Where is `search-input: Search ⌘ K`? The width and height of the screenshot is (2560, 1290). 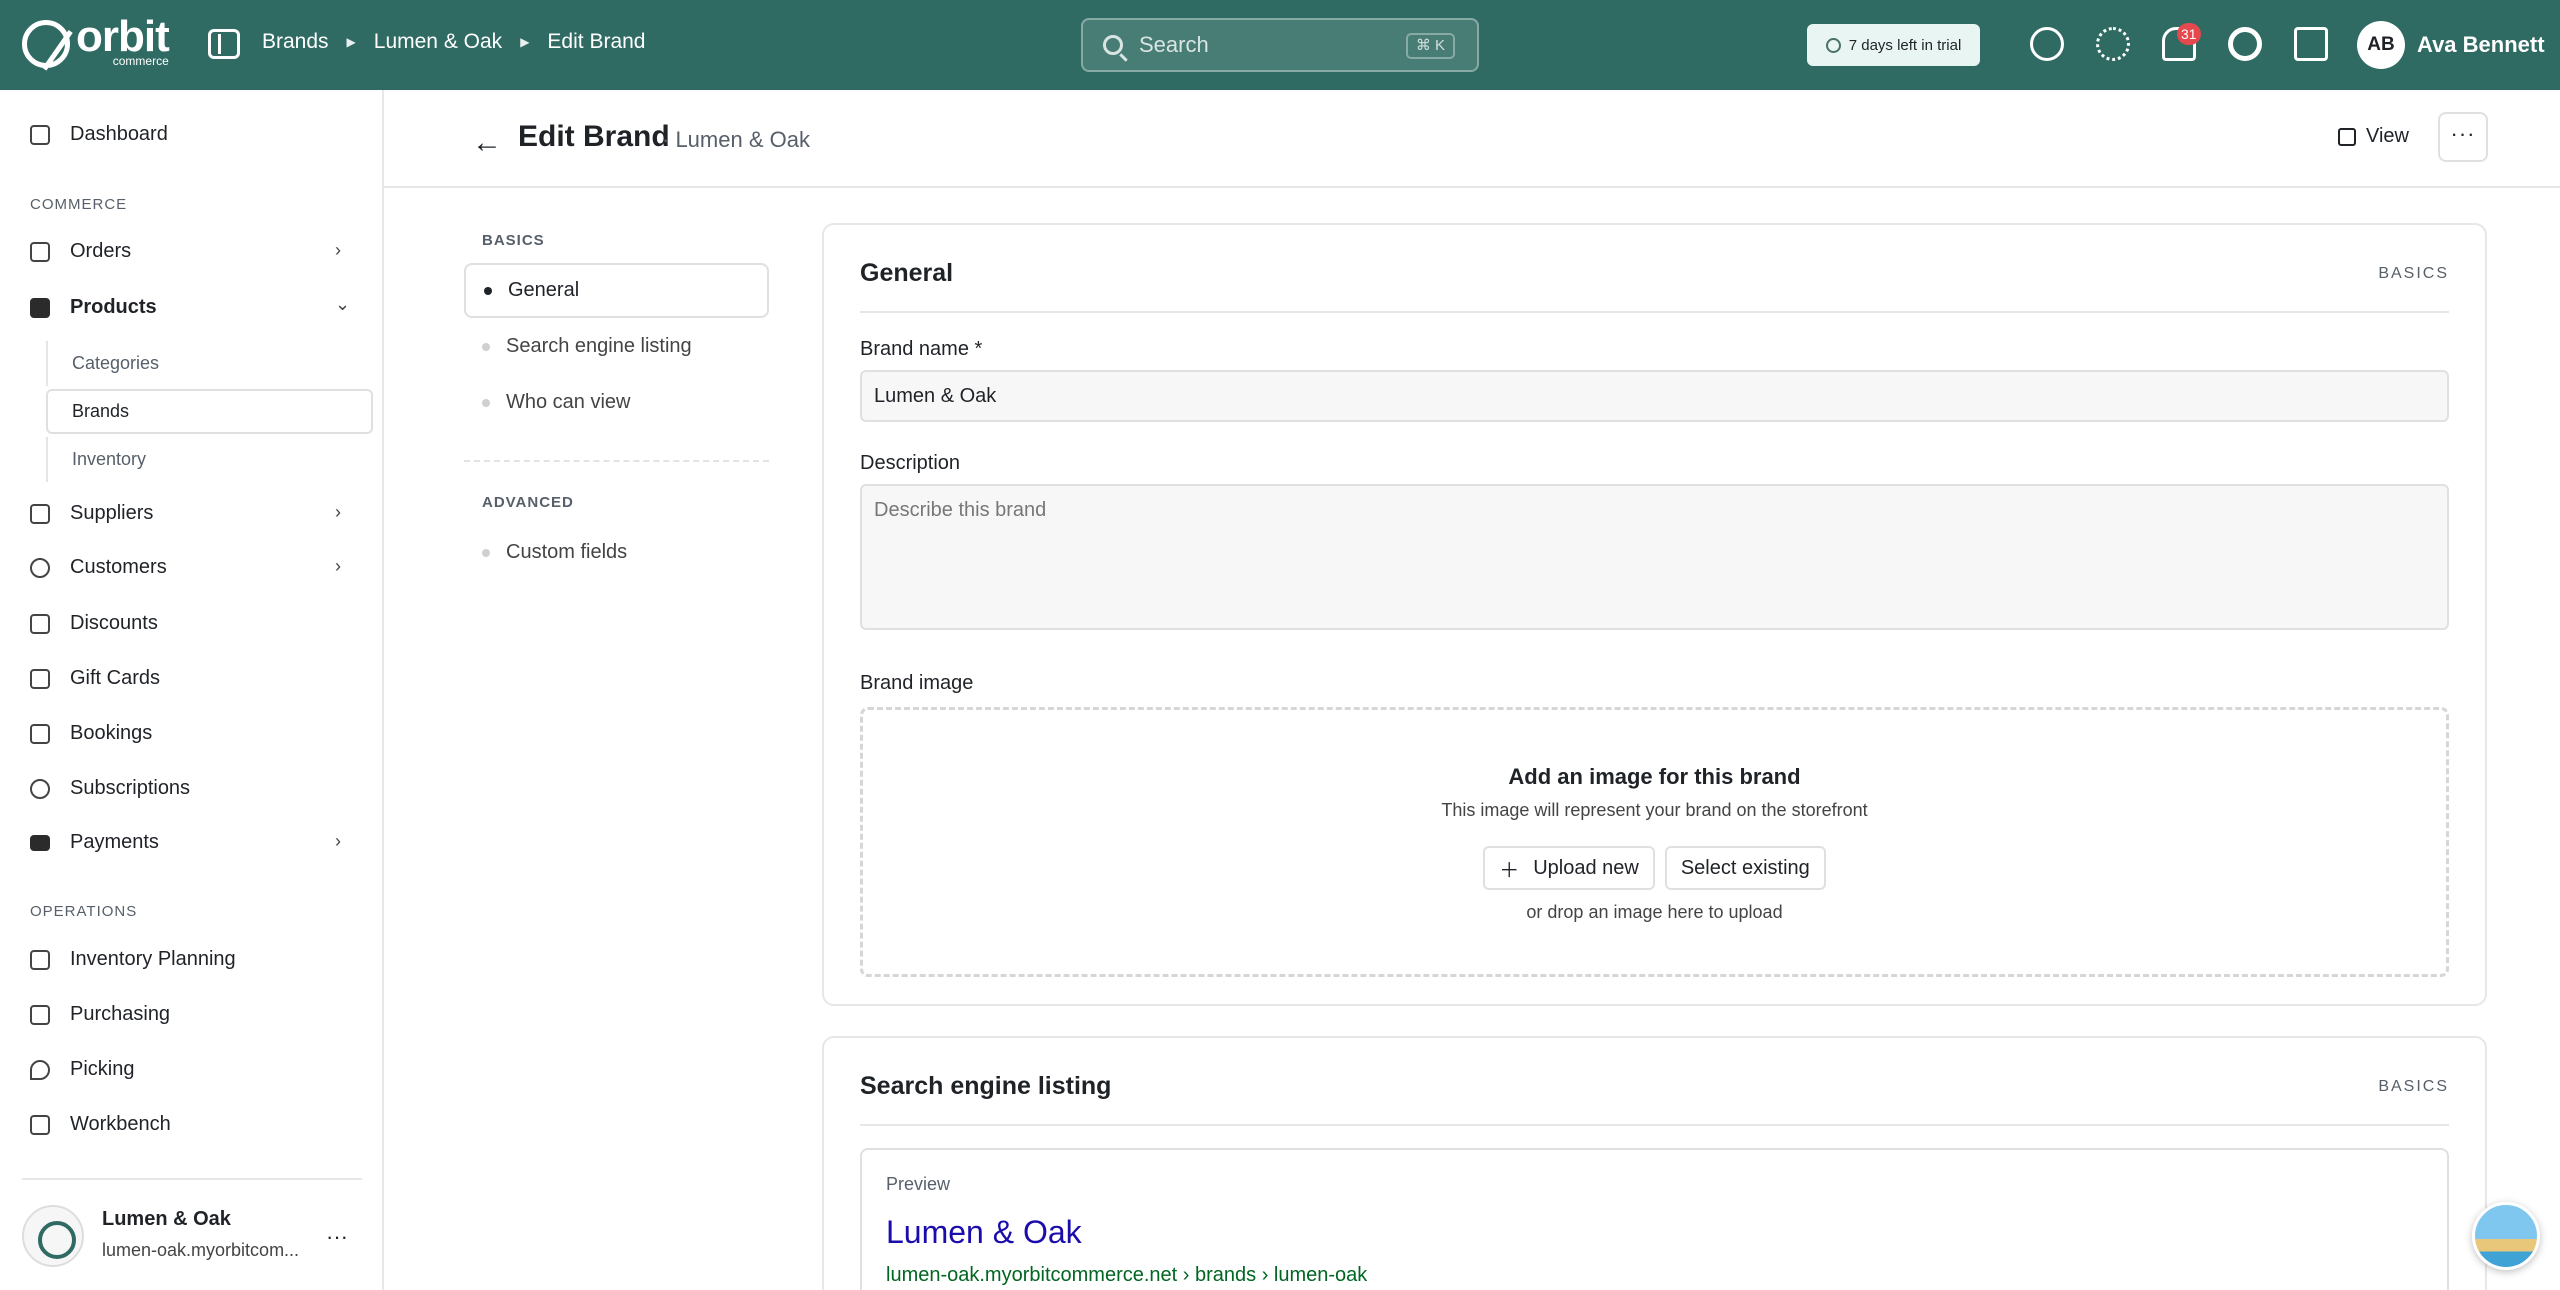
search-input: Search ⌘ K is located at coordinates (1280, 45).